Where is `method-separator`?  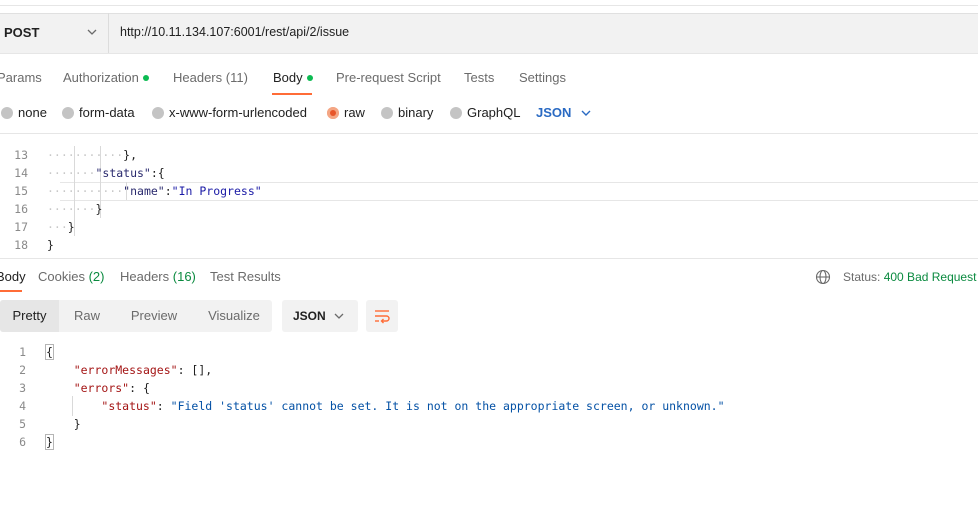
method-separator is located at coordinates (108, 33).